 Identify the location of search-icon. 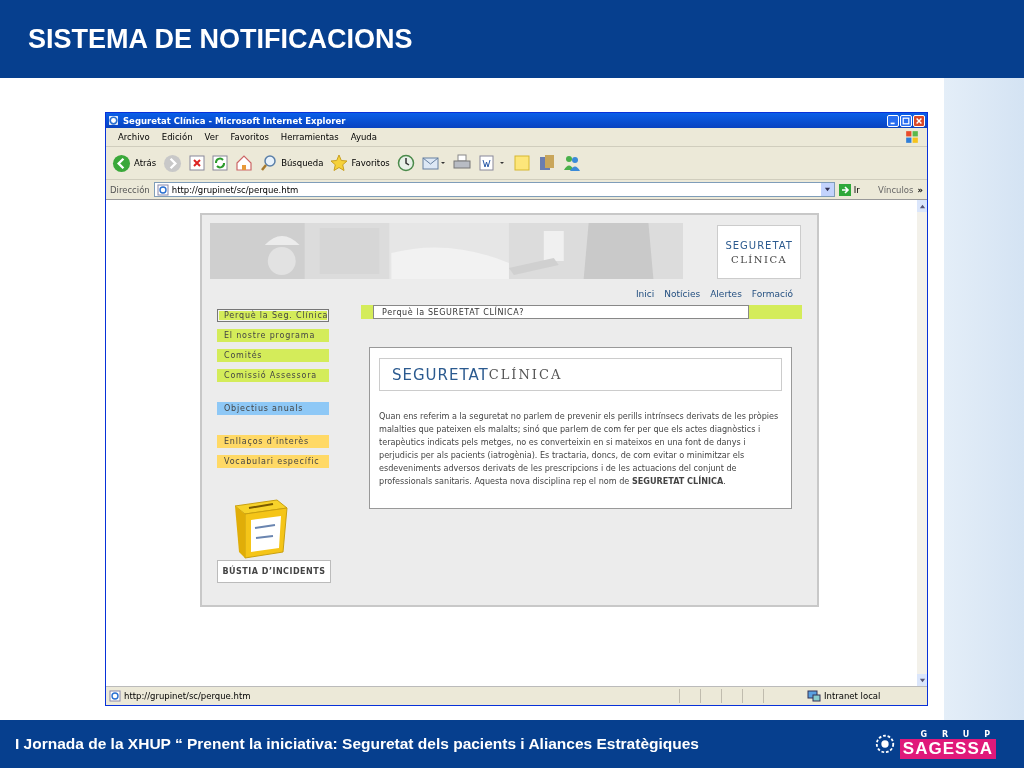
(269, 163).